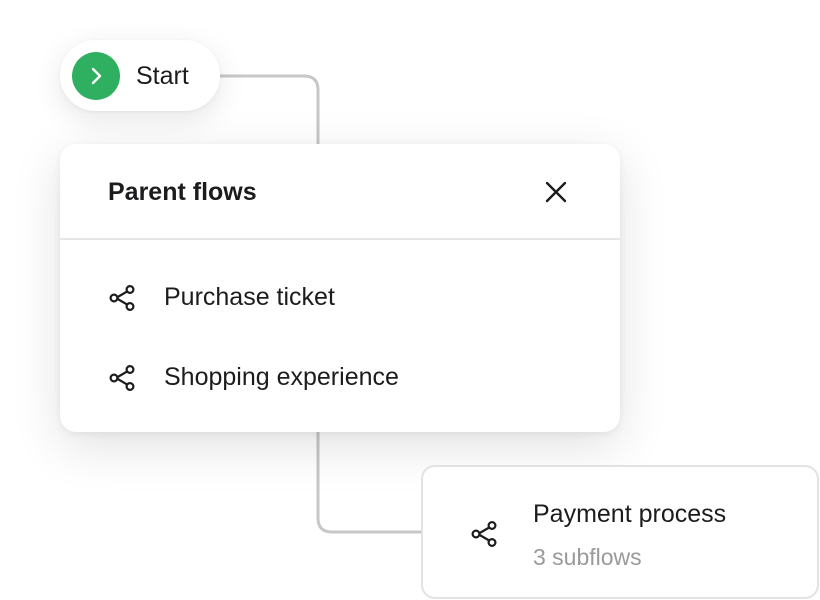  I want to click on start-node: Start, so click(140, 75).